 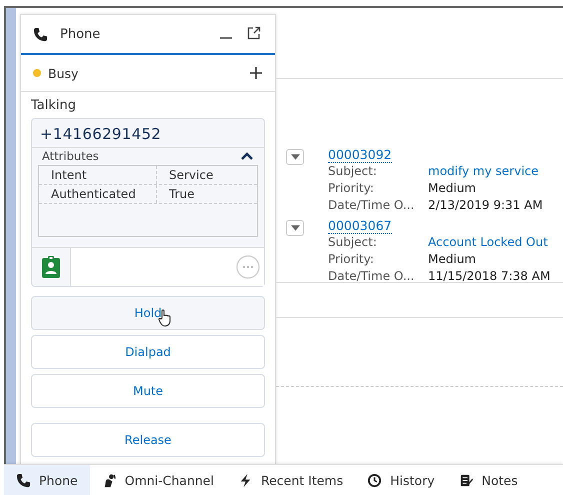 I want to click on chevron-icon, so click(x=247, y=156).